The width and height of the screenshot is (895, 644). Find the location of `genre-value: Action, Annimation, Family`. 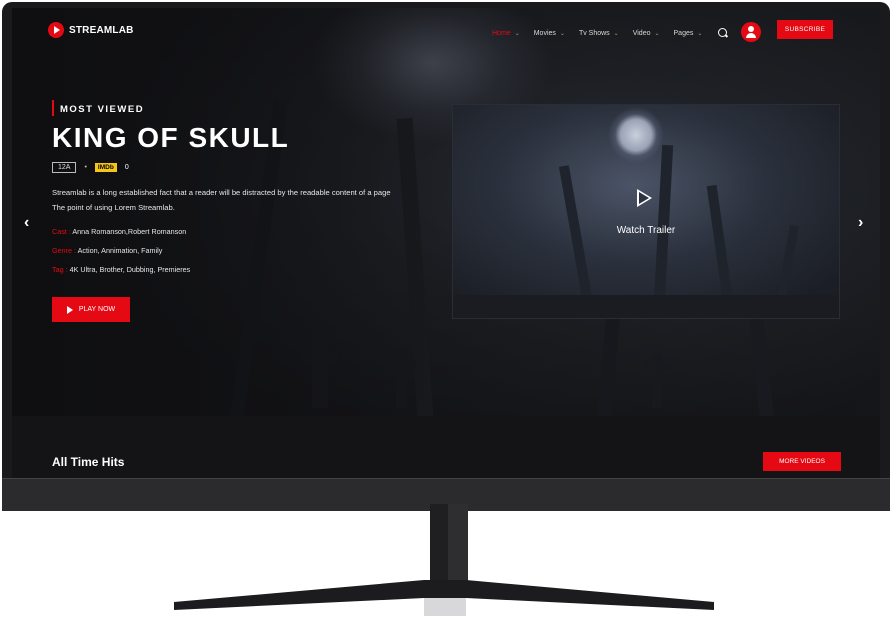

genre-value: Action, Annimation, Family is located at coordinates (120, 250).